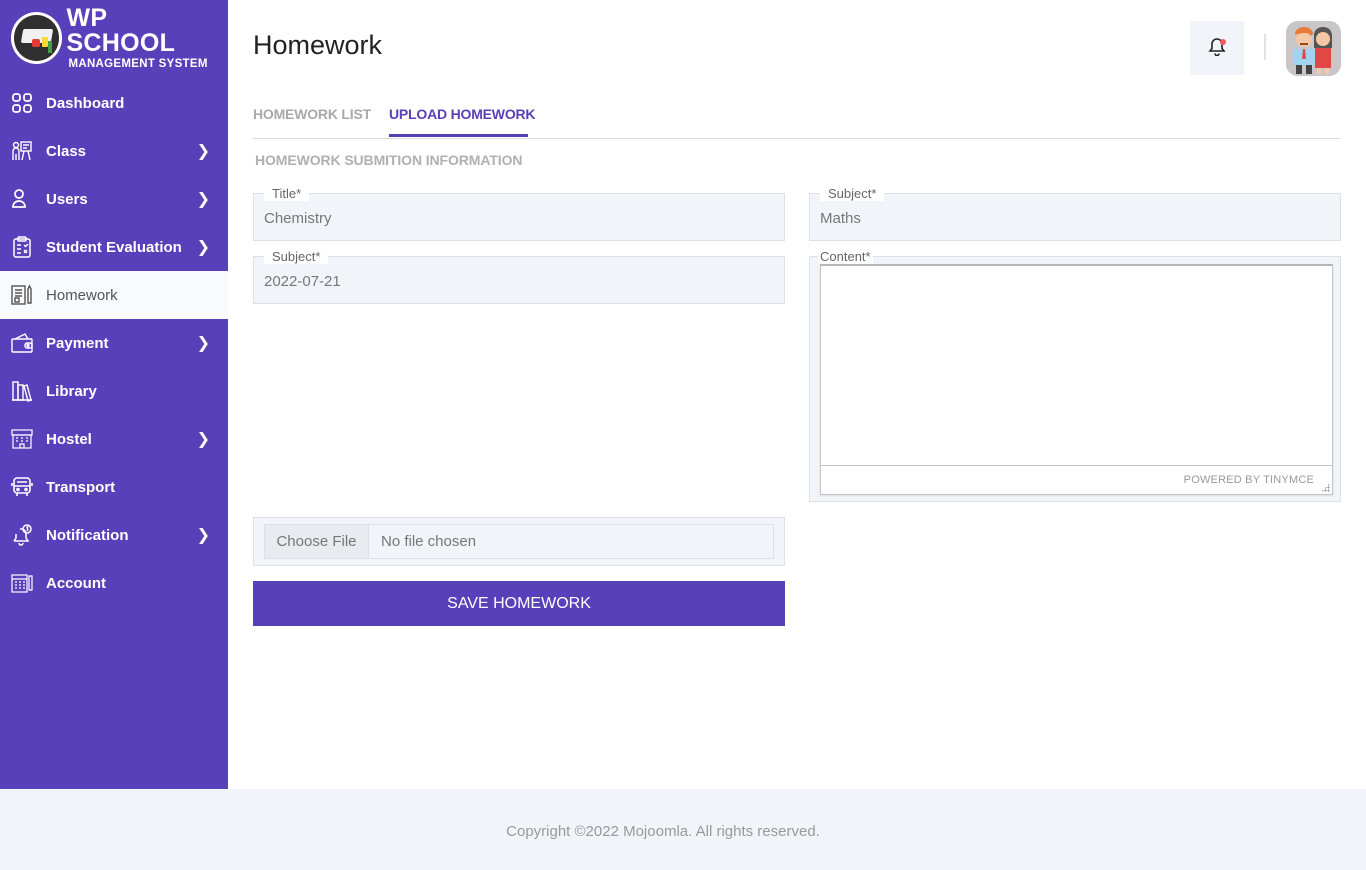 The height and width of the screenshot is (870, 1366). I want to click on user-icon, so click(22, 199).